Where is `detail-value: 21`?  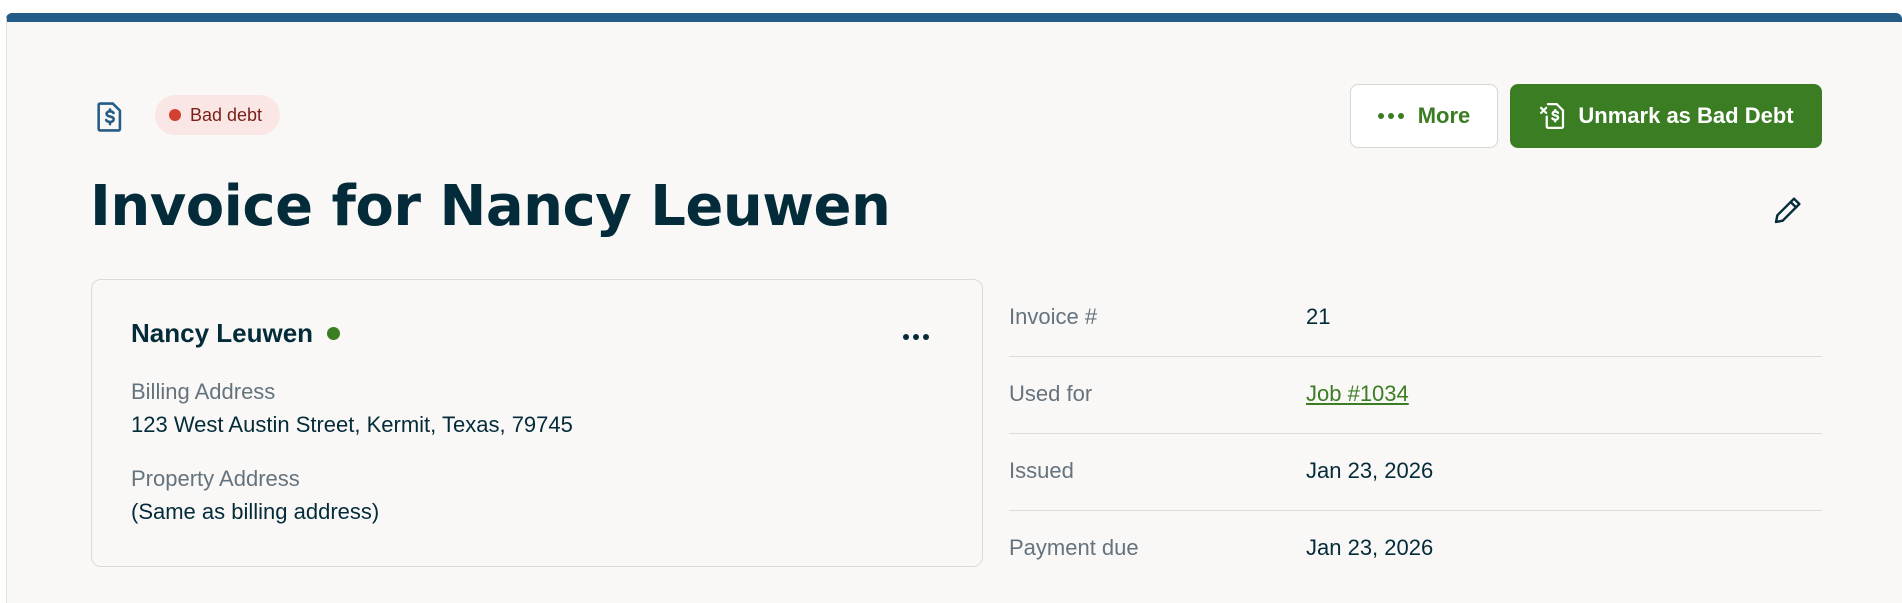 detail-value: 21 is located at coordinates (1318, 316).